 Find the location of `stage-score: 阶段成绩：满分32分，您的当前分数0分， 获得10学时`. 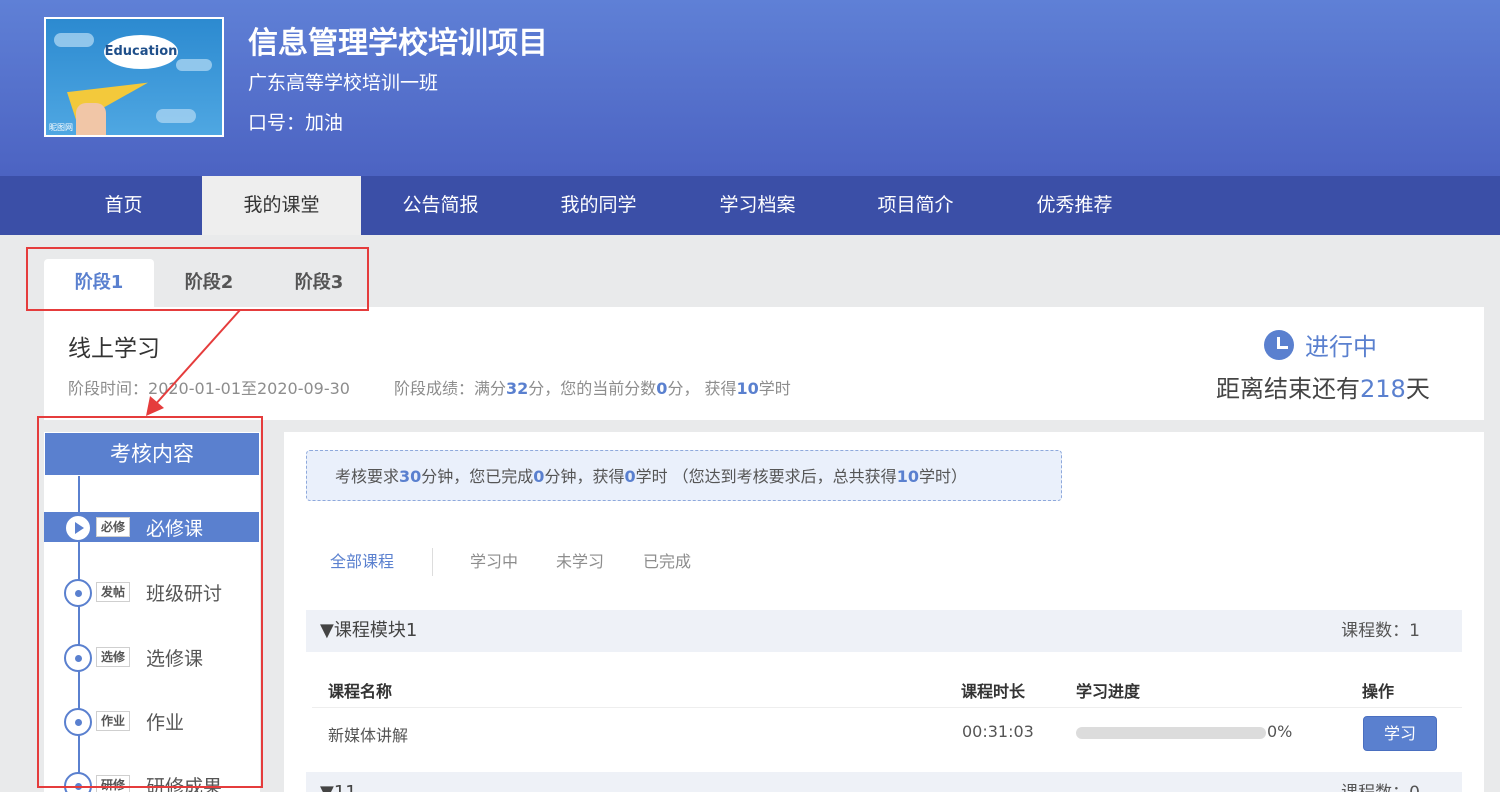

stage-score: 阶段成绩：满分32分，您的当前分数0分， 获得10学时 is located at coordinates (592, 388).